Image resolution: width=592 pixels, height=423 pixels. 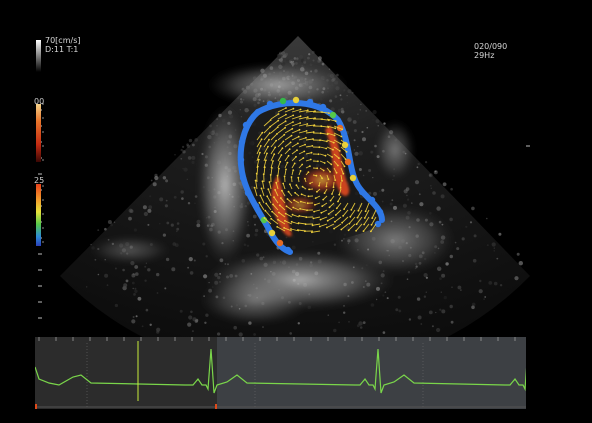 I want to click on ecg-panel, so click(x=280, y=373).